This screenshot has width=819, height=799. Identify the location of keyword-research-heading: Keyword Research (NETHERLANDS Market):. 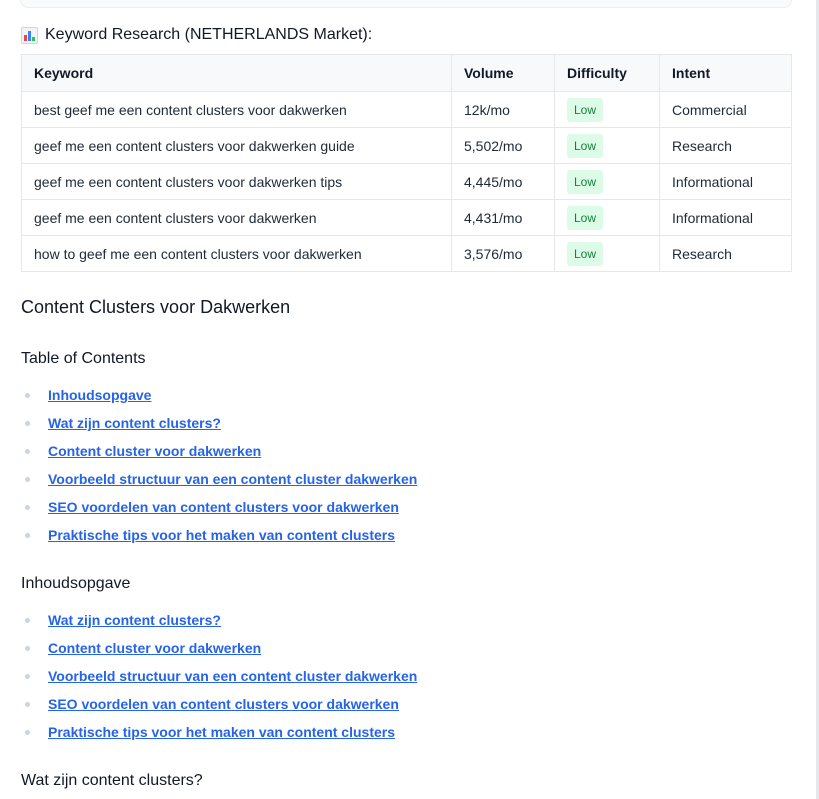
(196, 35).